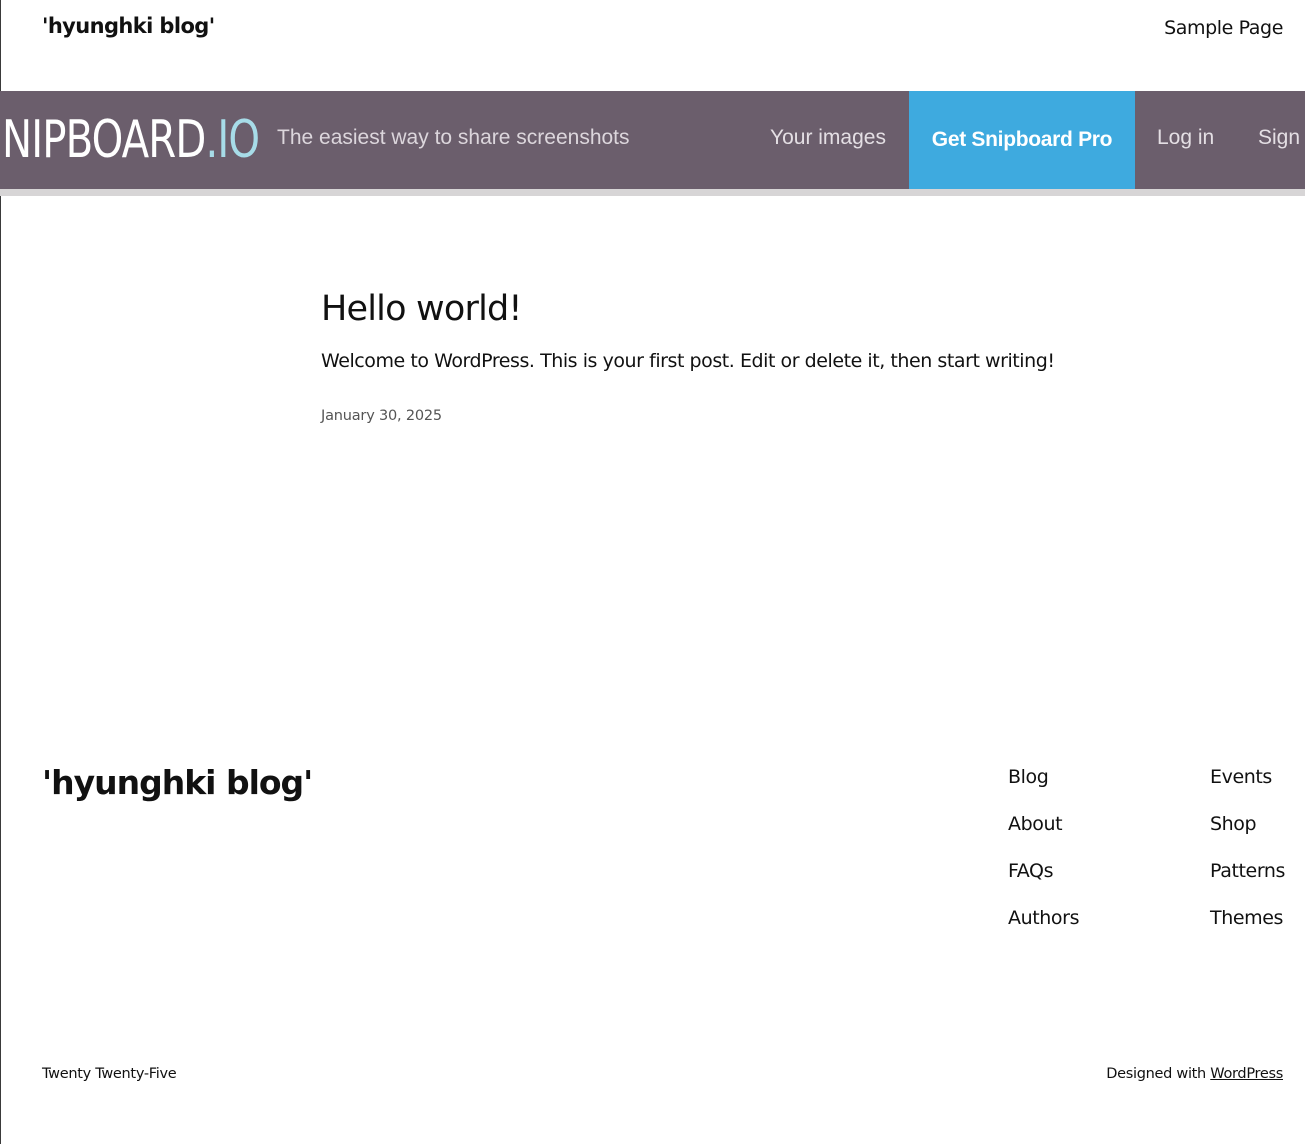  Describe the element at coordinates (1247, 788) in the screenshot. I see `footer-link-events: Events` at that location.